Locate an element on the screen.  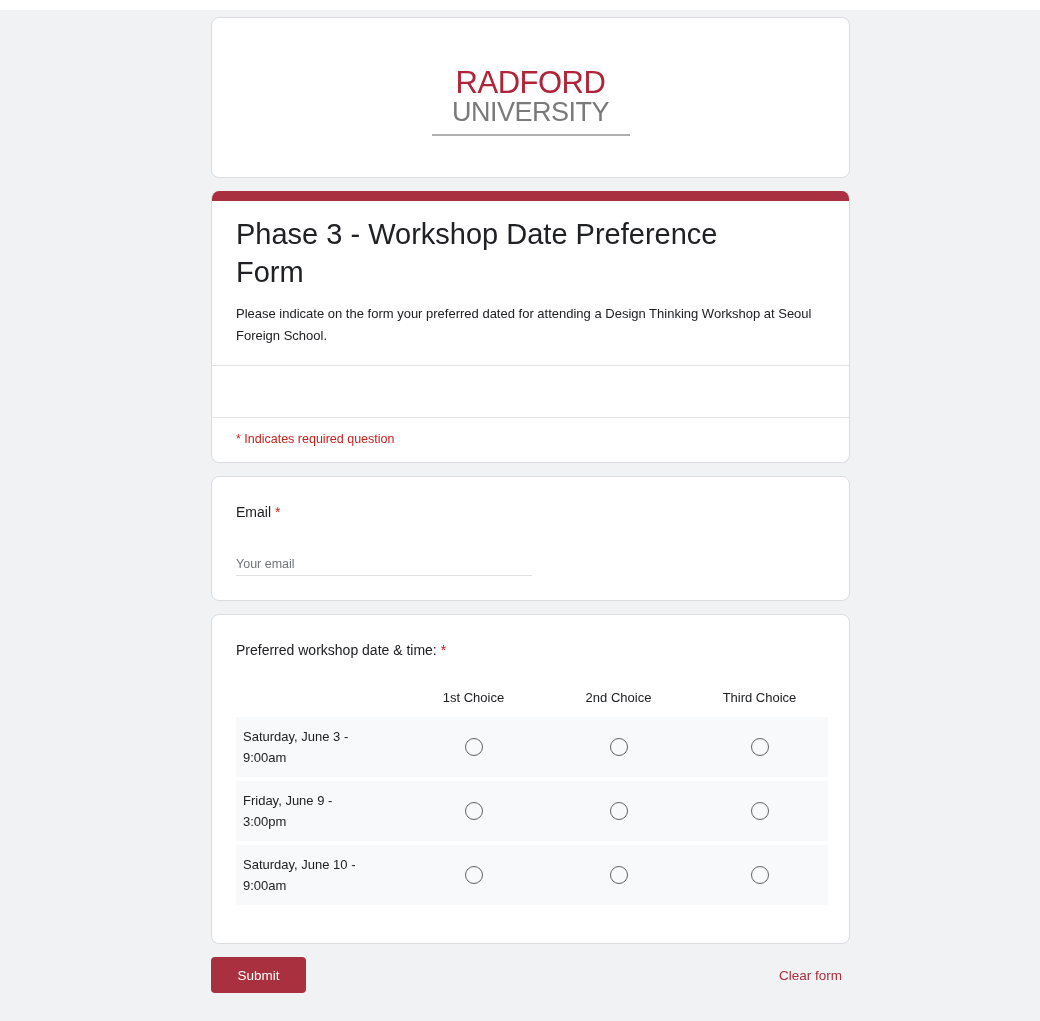
form-title: Phase 3 - Workshop Date Preference Form is located at coordinates (477, 253).